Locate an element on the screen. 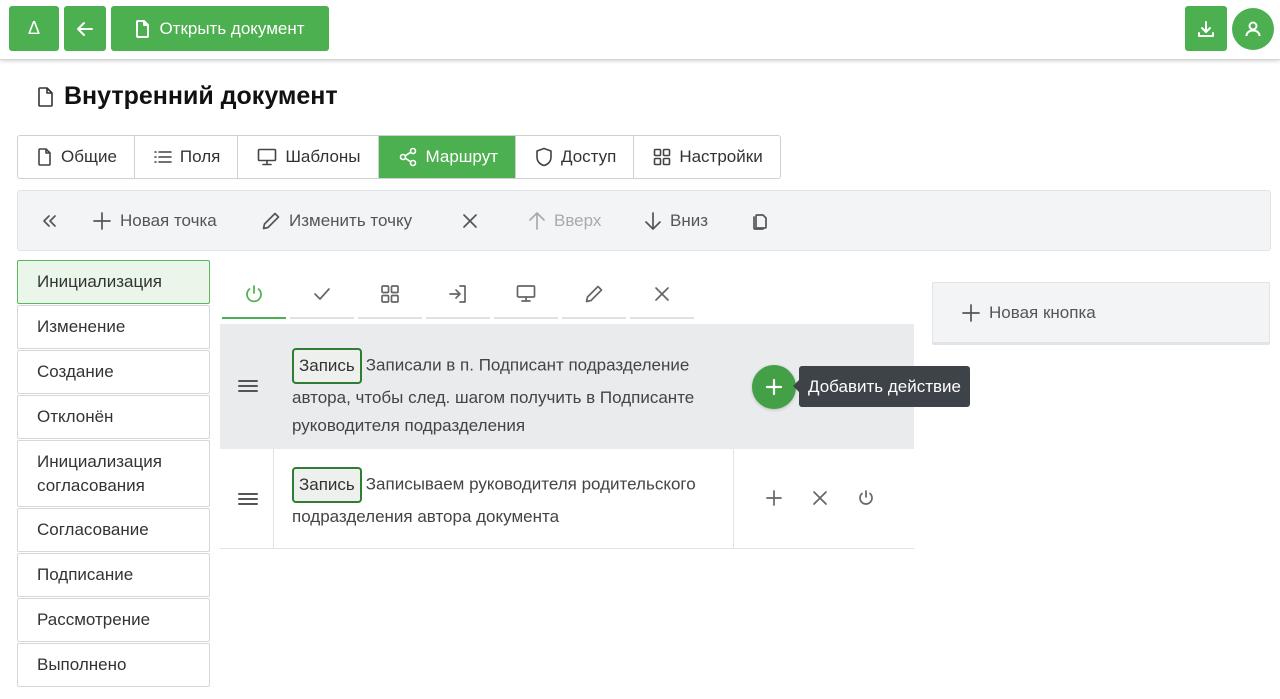  tab-login is located at coordinates (458, 294).